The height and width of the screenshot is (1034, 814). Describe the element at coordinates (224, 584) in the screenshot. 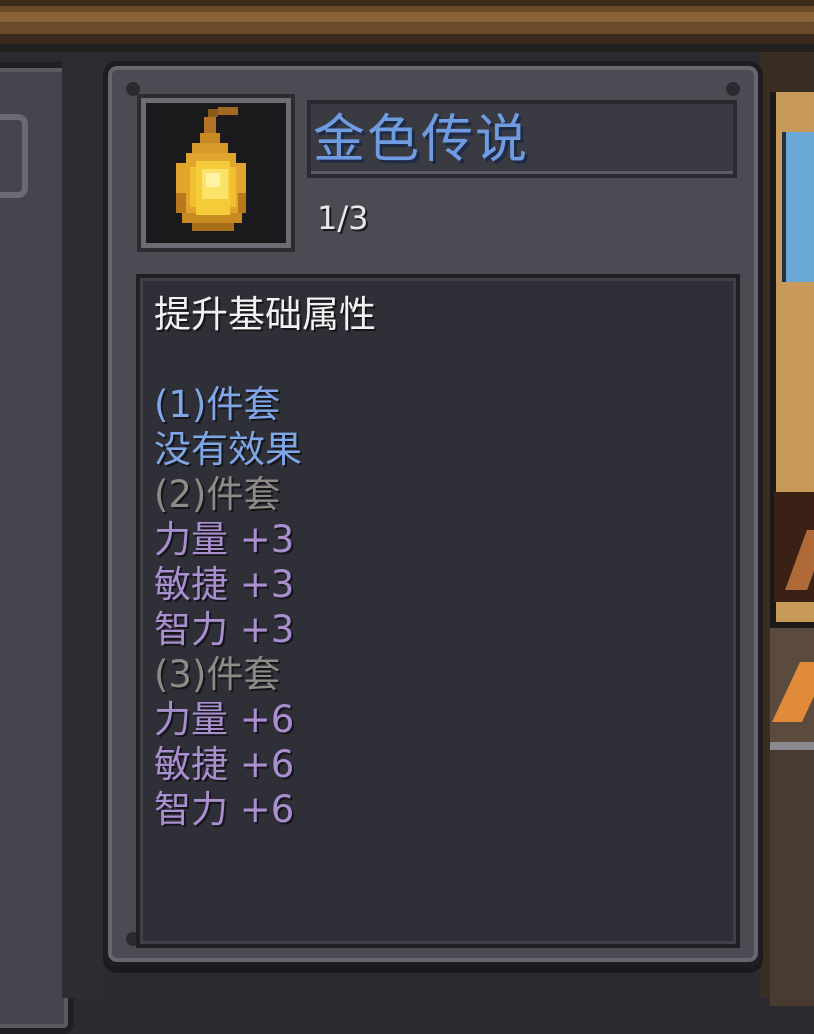

I see `stat-agility: 敏捷 +3` at that location.